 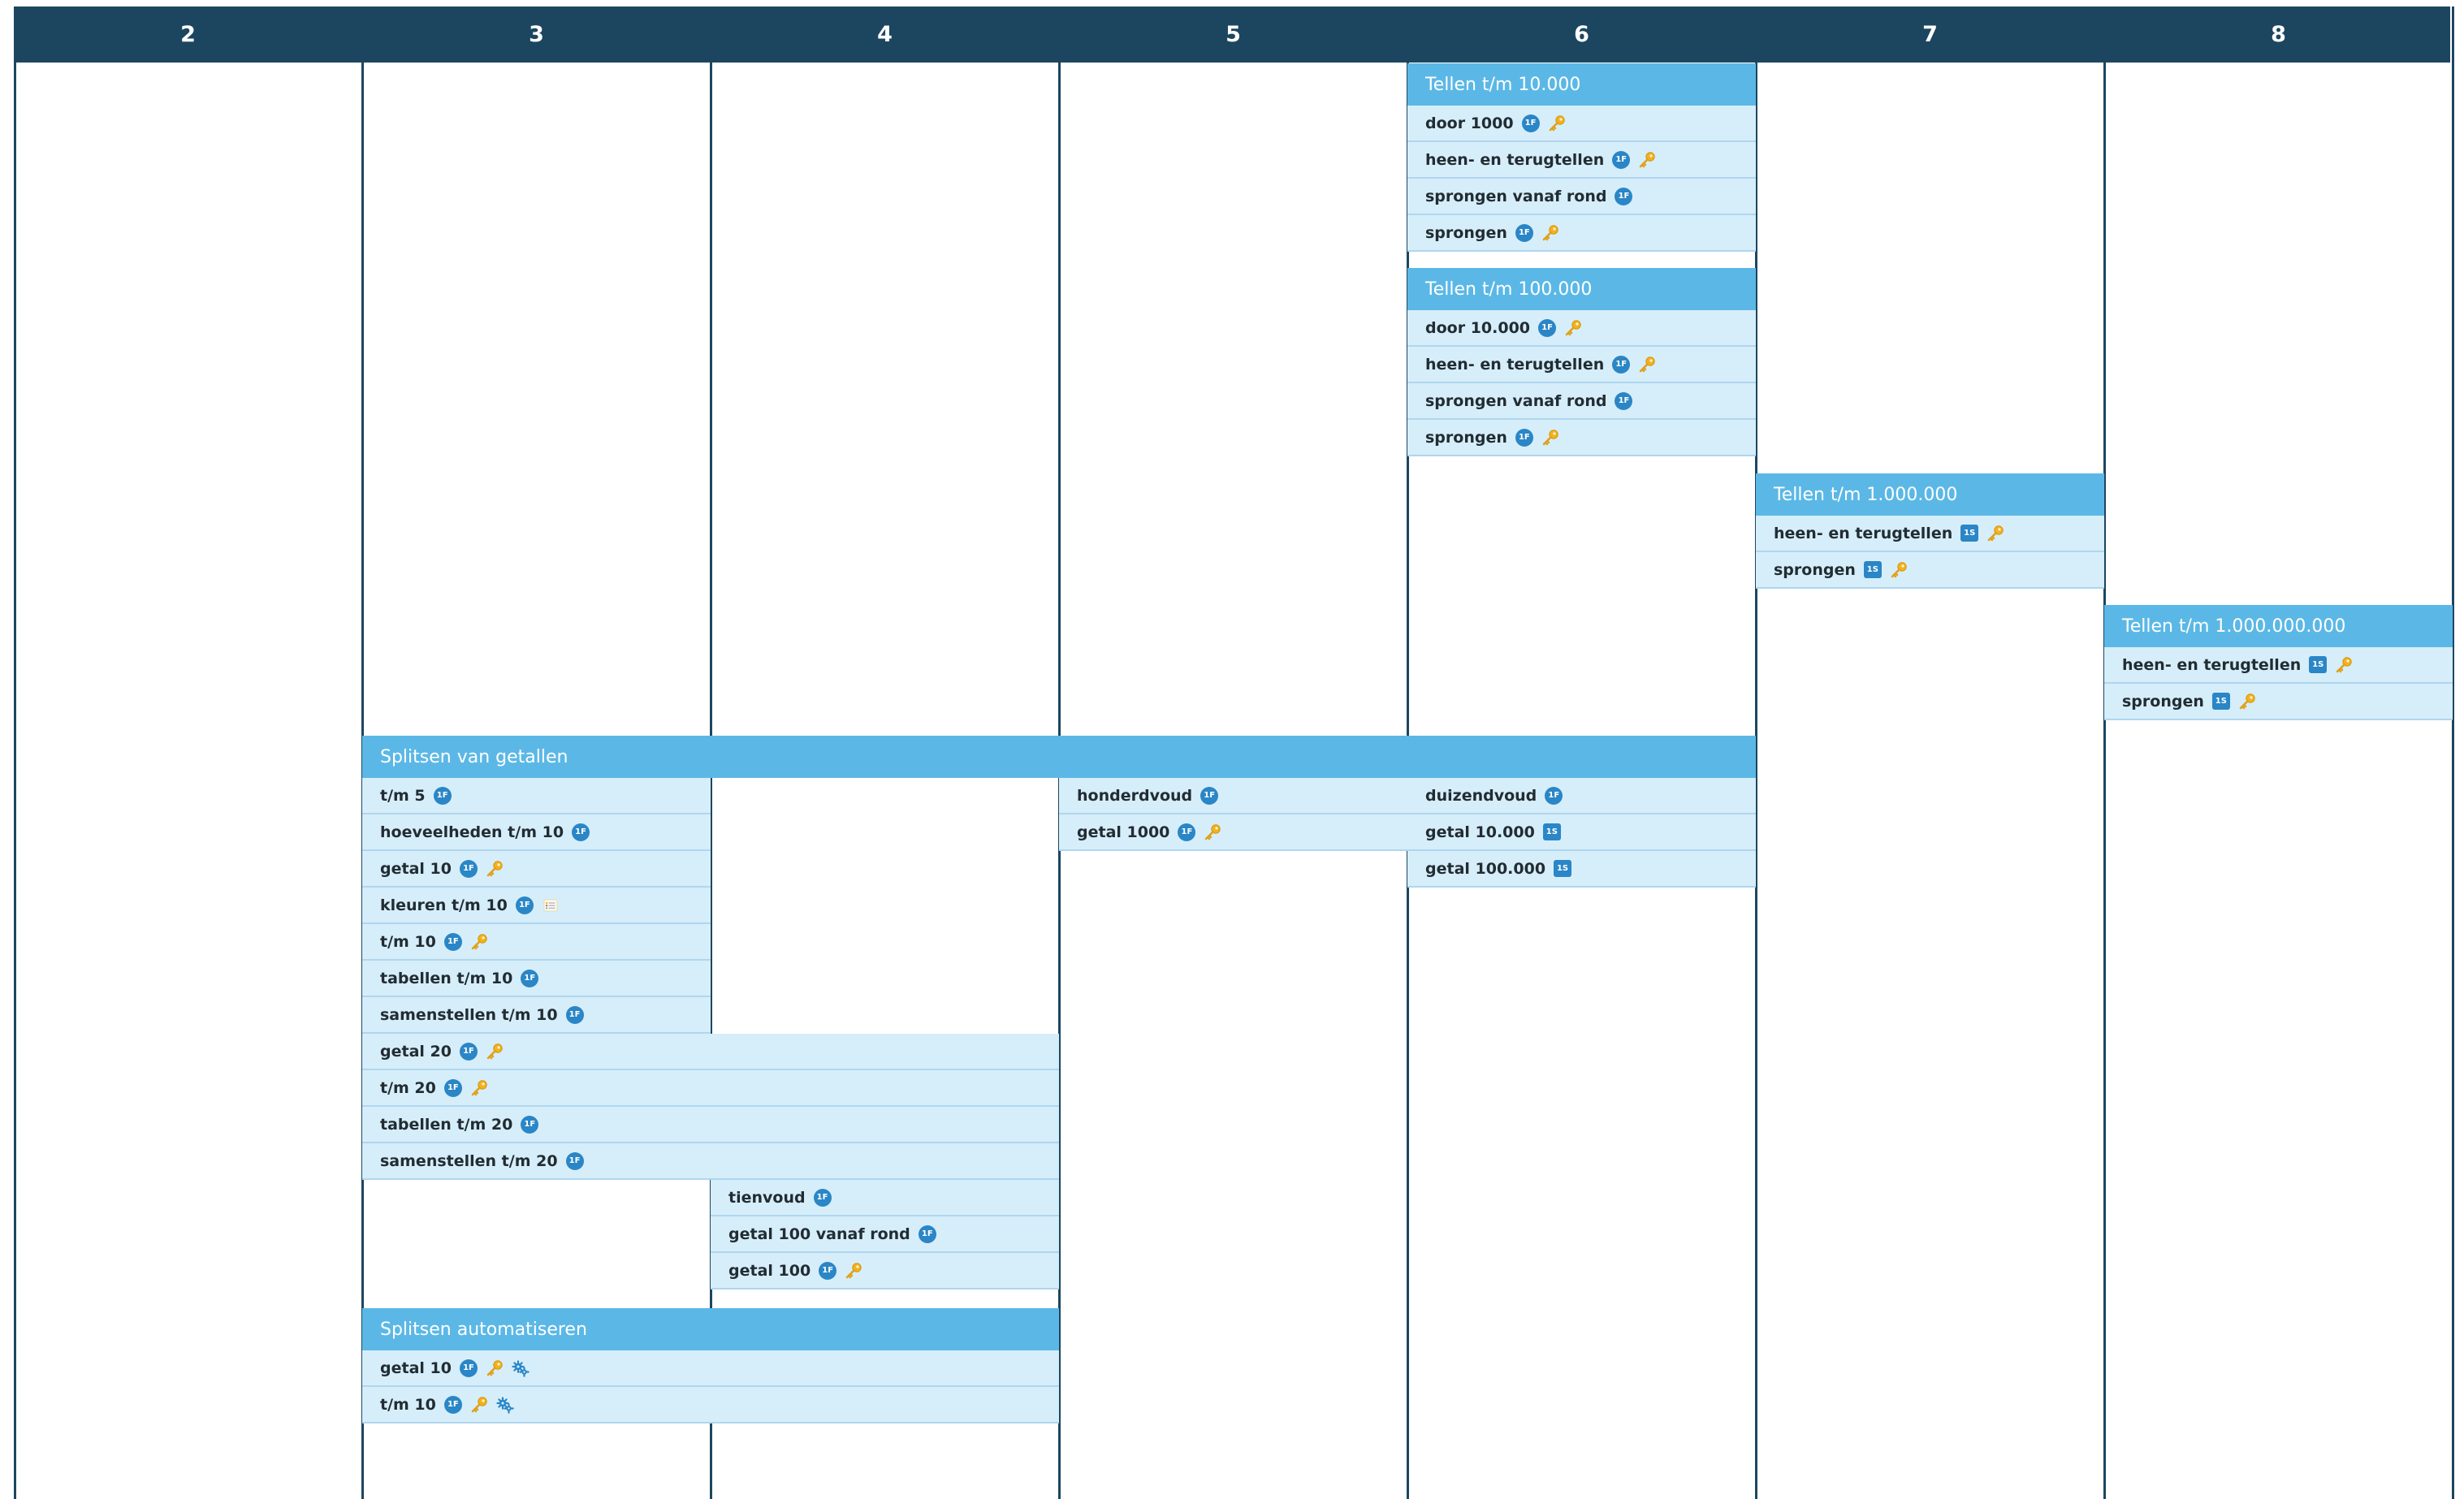 I want to click on list-item: tabellen t/m 10 1F, so click(x=536, y=979).